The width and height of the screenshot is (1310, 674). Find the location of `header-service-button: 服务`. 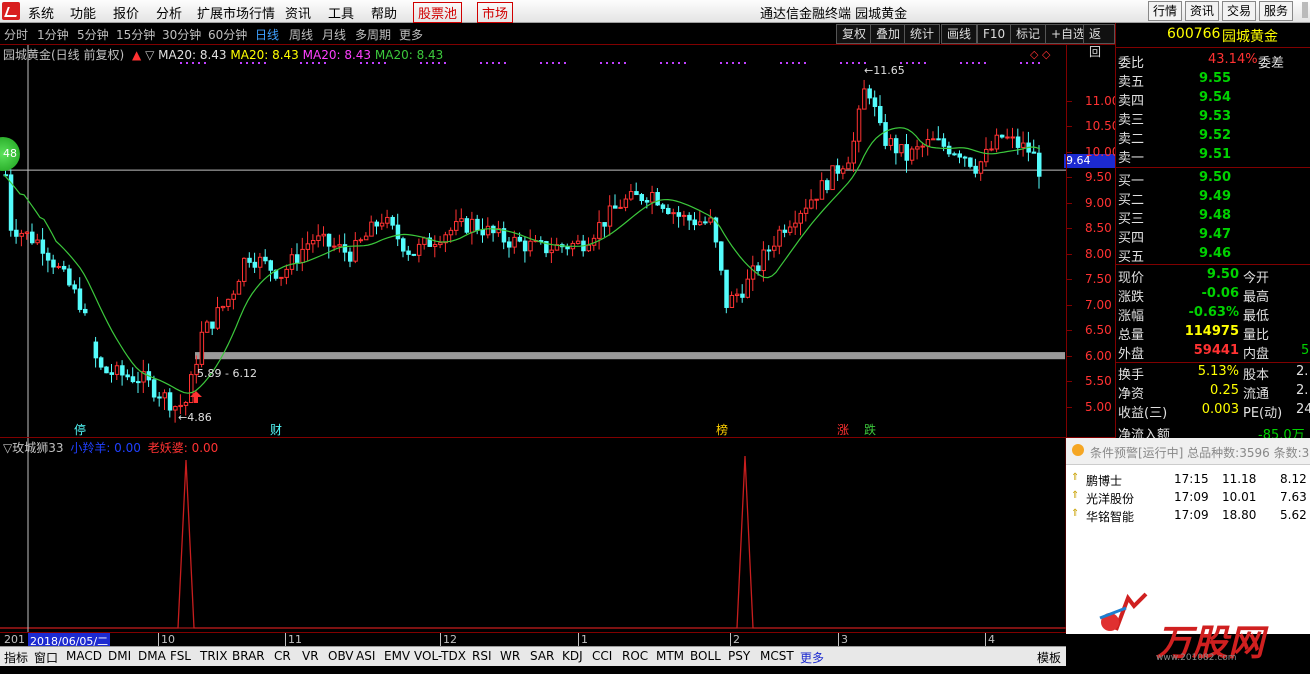

header-service-button: 服务 is located at coordinates (1276, 11).